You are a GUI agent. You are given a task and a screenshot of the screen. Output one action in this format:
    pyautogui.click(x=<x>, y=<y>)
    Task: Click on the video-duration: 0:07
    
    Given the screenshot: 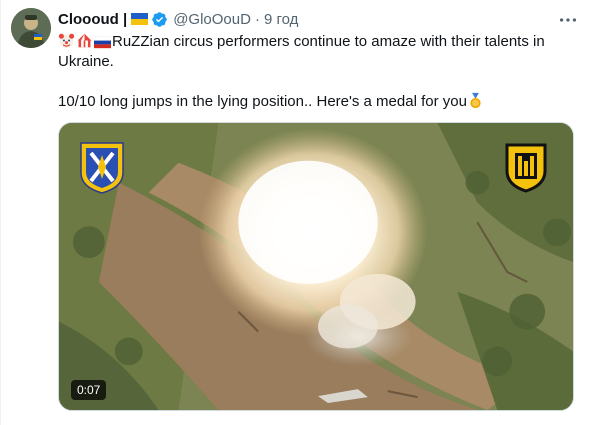 What is the action you would take?
    pyautogui.click(x=89, y=390)
    